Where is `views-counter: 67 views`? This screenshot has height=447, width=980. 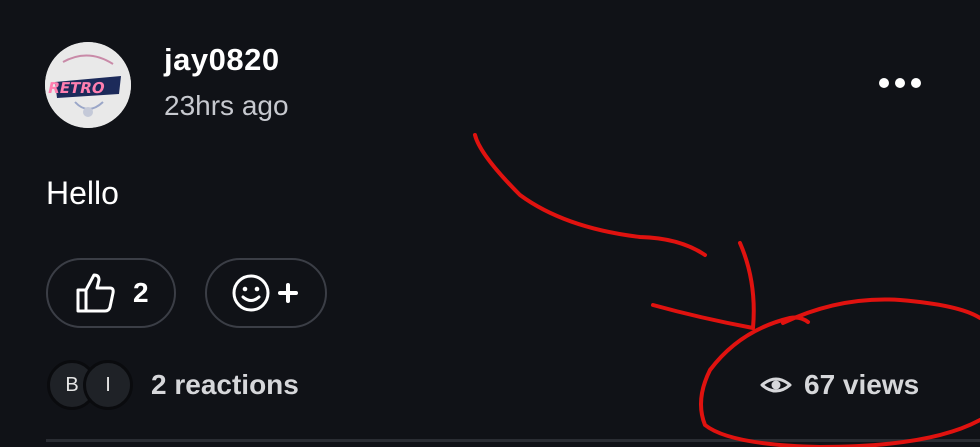
views-counter: 67 views is located at coordinates (839, 385).